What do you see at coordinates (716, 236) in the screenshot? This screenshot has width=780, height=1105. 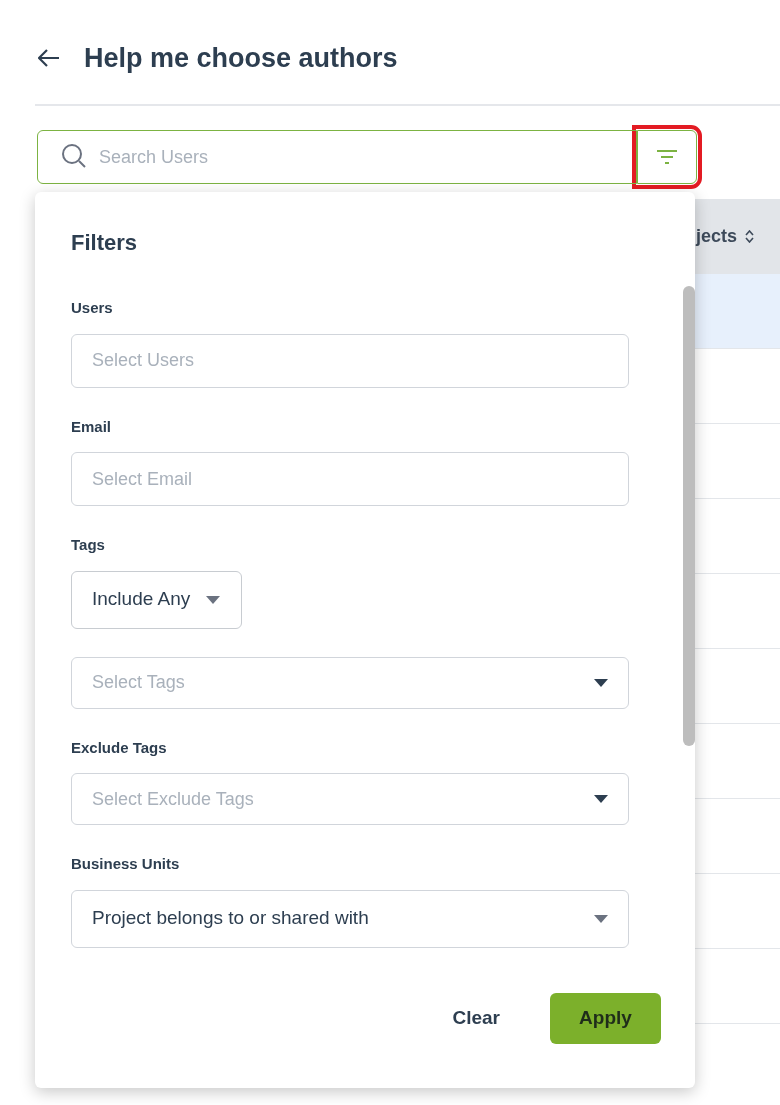 I see `column-header: jects` at bounding box center [716, 236].